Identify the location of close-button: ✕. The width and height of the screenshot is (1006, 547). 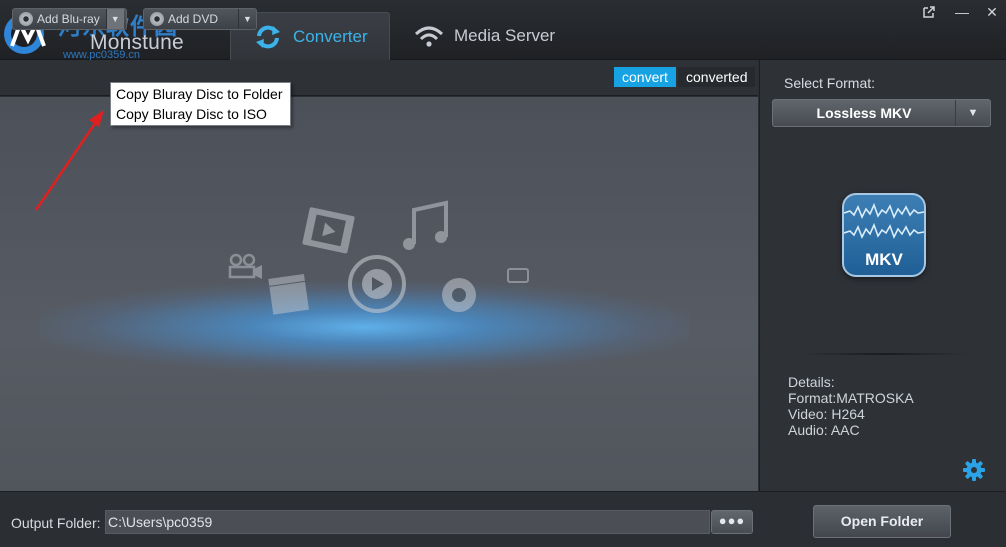
(992, 12).